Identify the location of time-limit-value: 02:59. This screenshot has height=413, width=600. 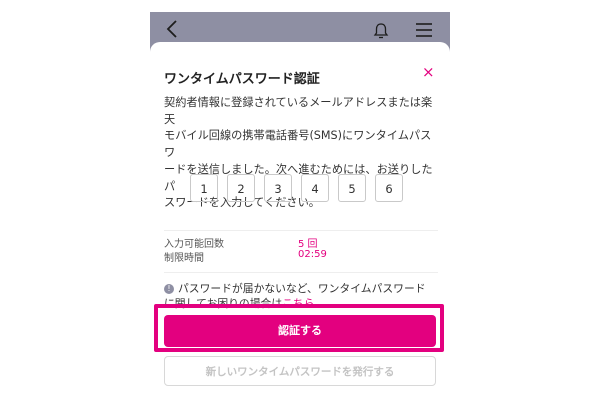
(312, 254).